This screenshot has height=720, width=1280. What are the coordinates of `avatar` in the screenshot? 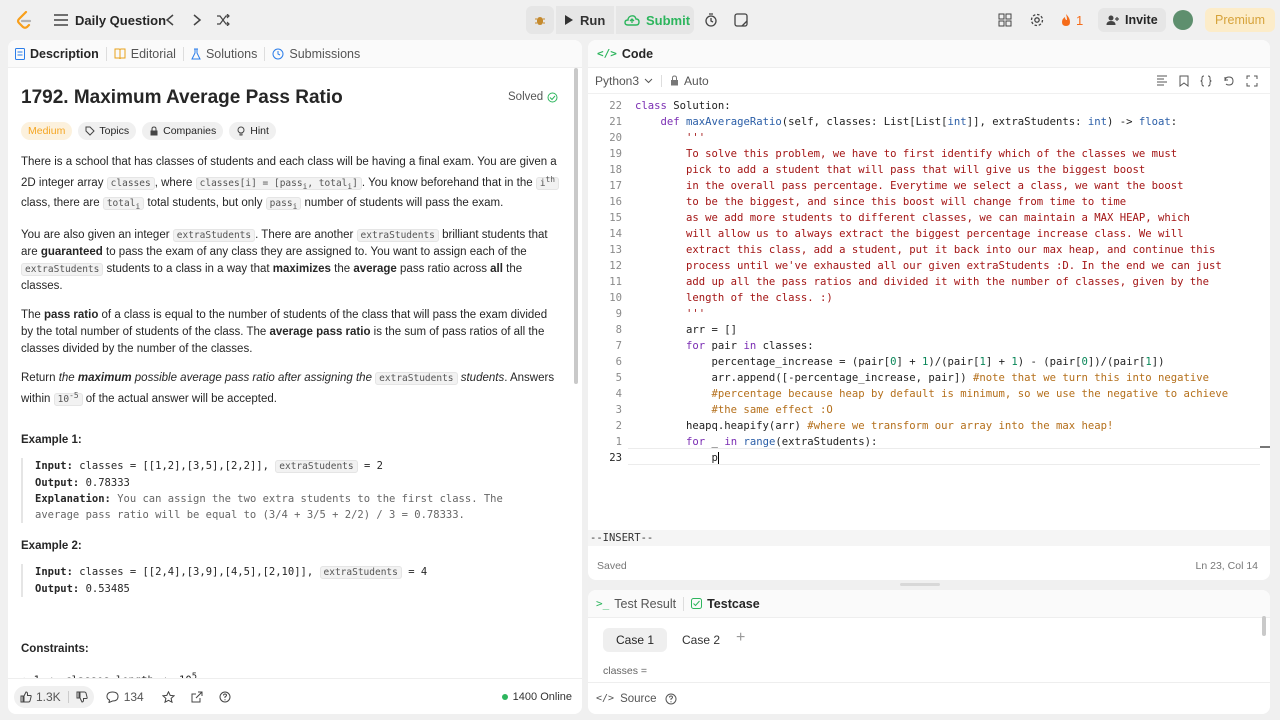 It's located at (1183, 20).